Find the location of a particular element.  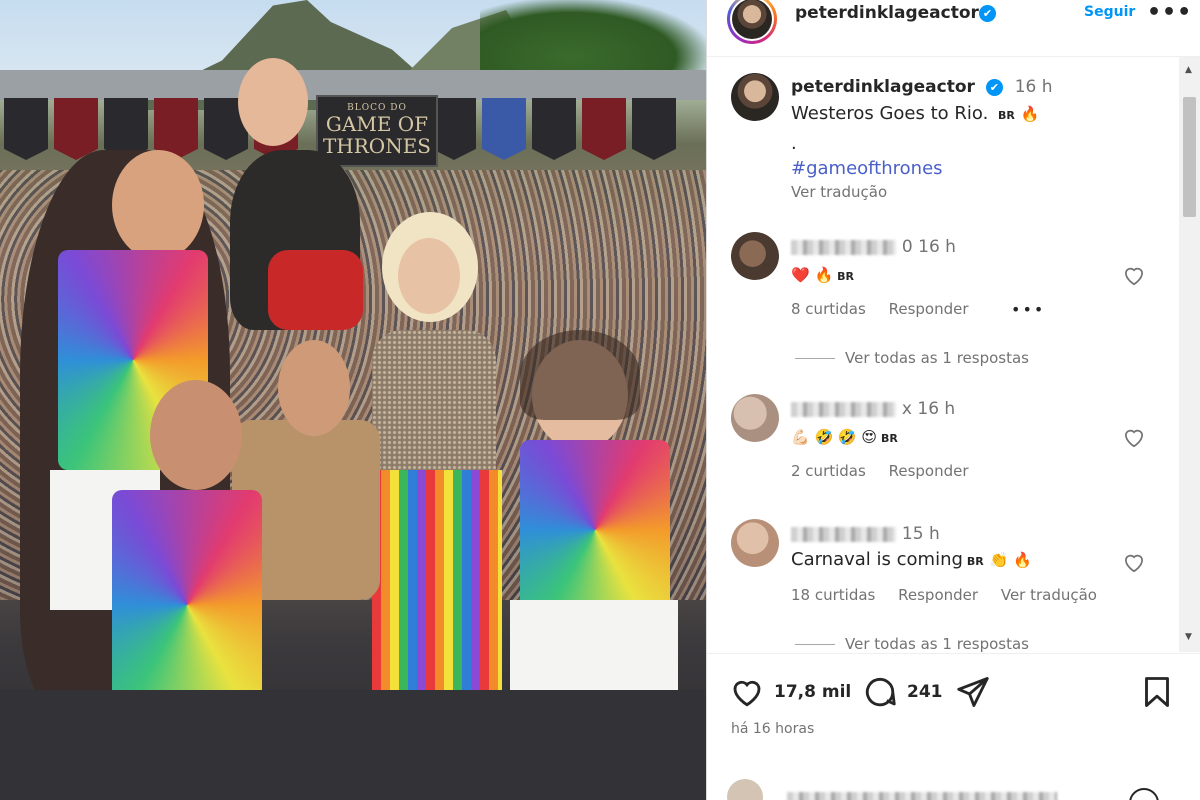

emoji-picker-icon is located at coordinates (1144, 794).